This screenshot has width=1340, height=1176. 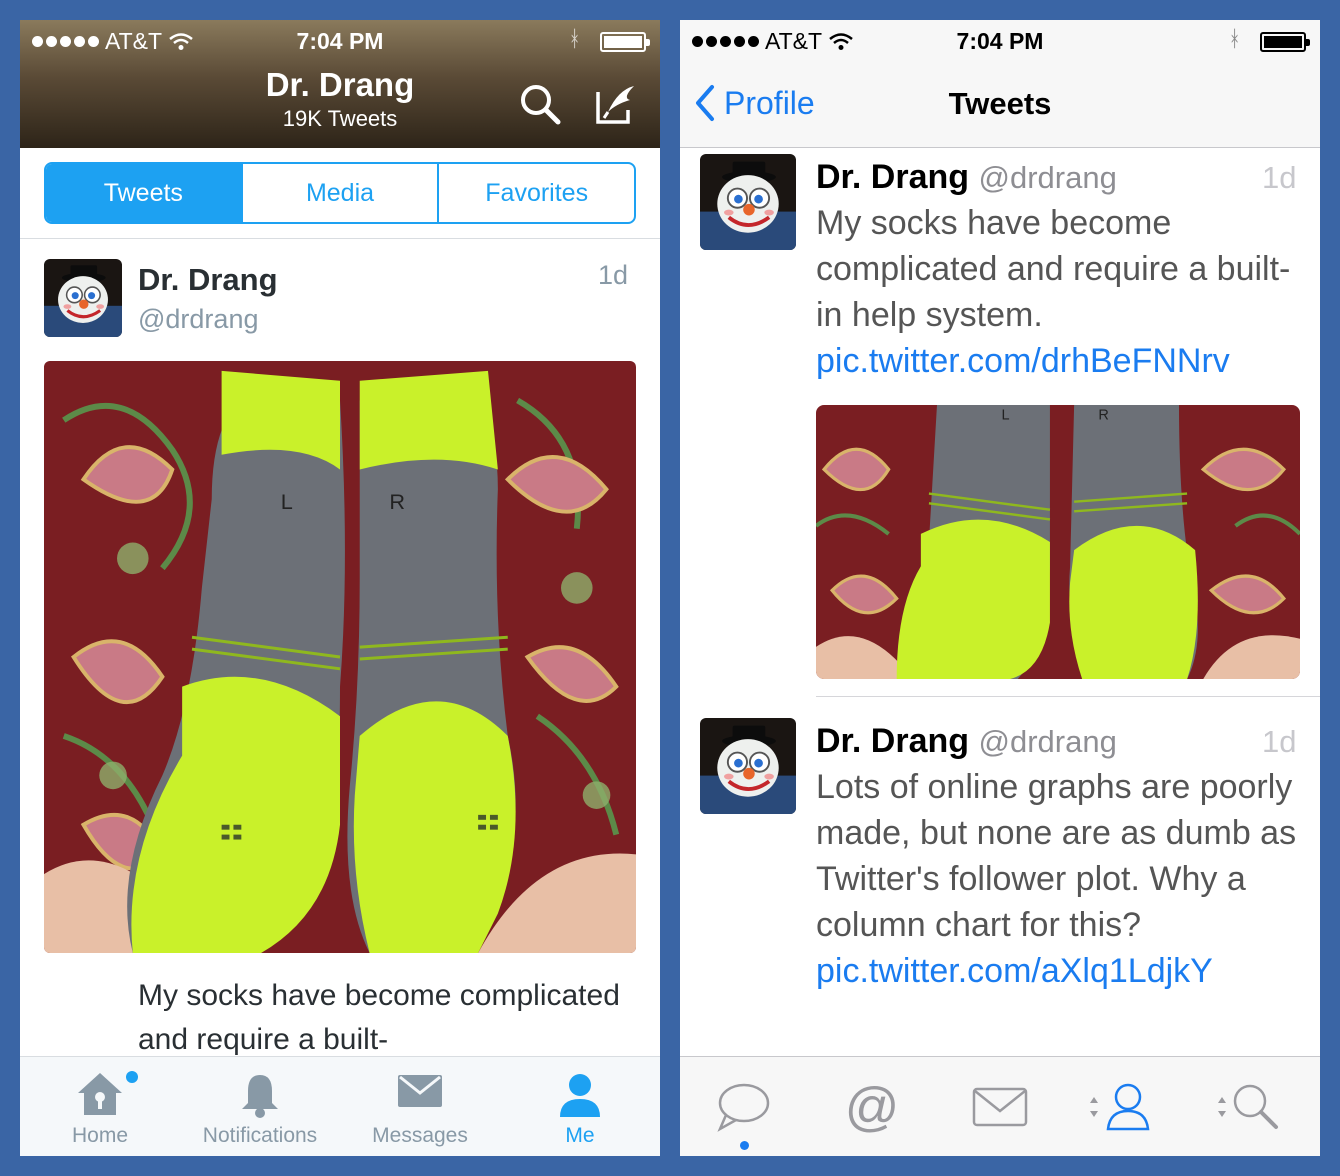 I want to click on tweet-photo, so click(x=1058, y=542).